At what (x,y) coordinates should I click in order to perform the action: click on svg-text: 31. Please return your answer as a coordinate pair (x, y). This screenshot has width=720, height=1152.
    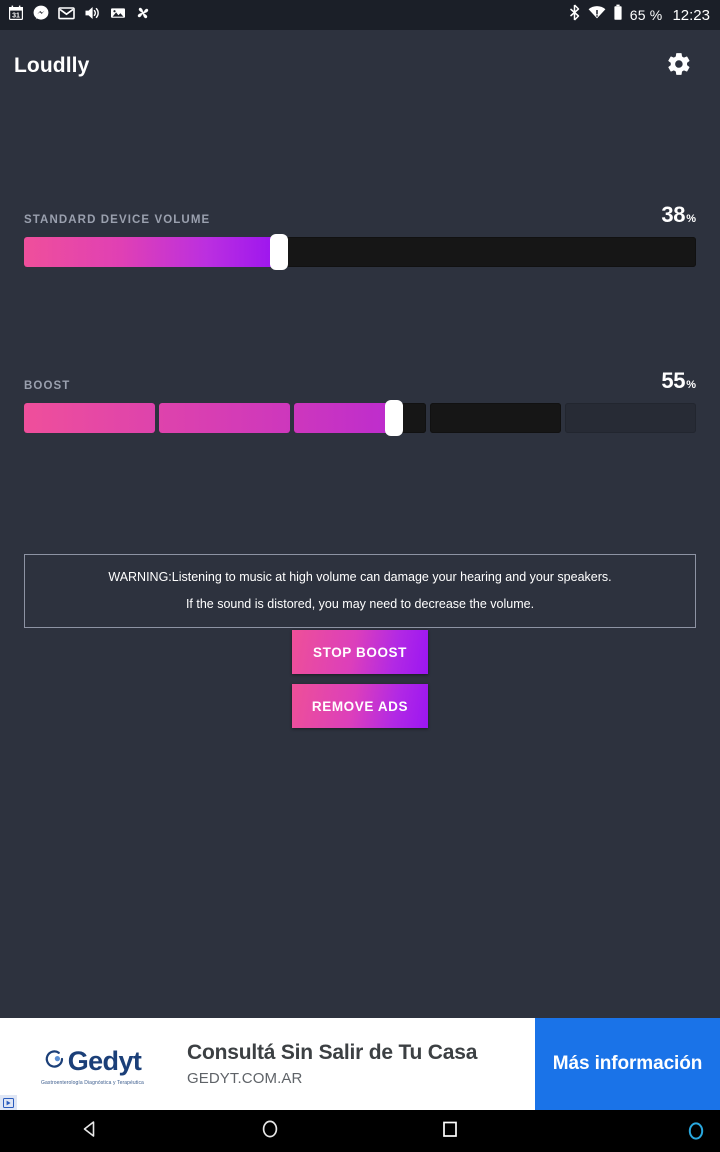
    Looking at the image, I should click on (16, 15).